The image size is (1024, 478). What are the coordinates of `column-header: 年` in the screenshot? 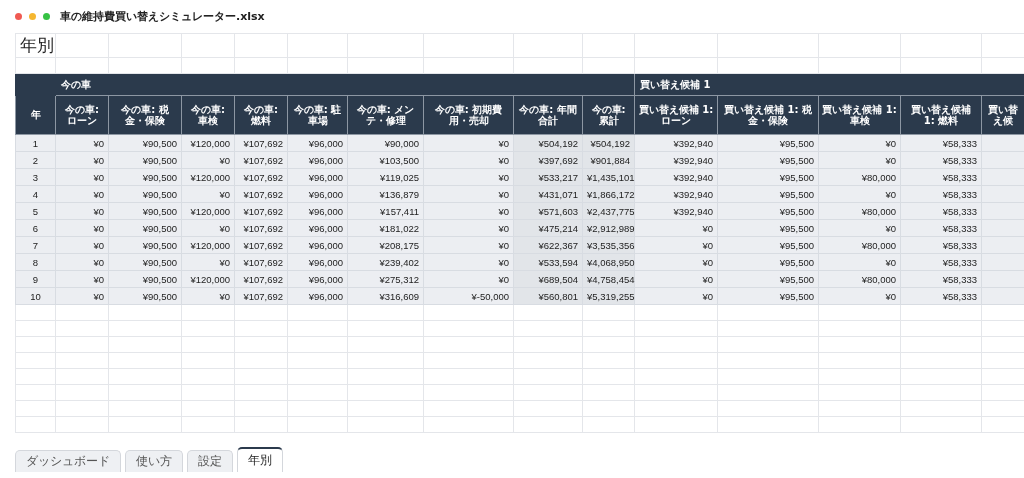 It's located at (35, 115).